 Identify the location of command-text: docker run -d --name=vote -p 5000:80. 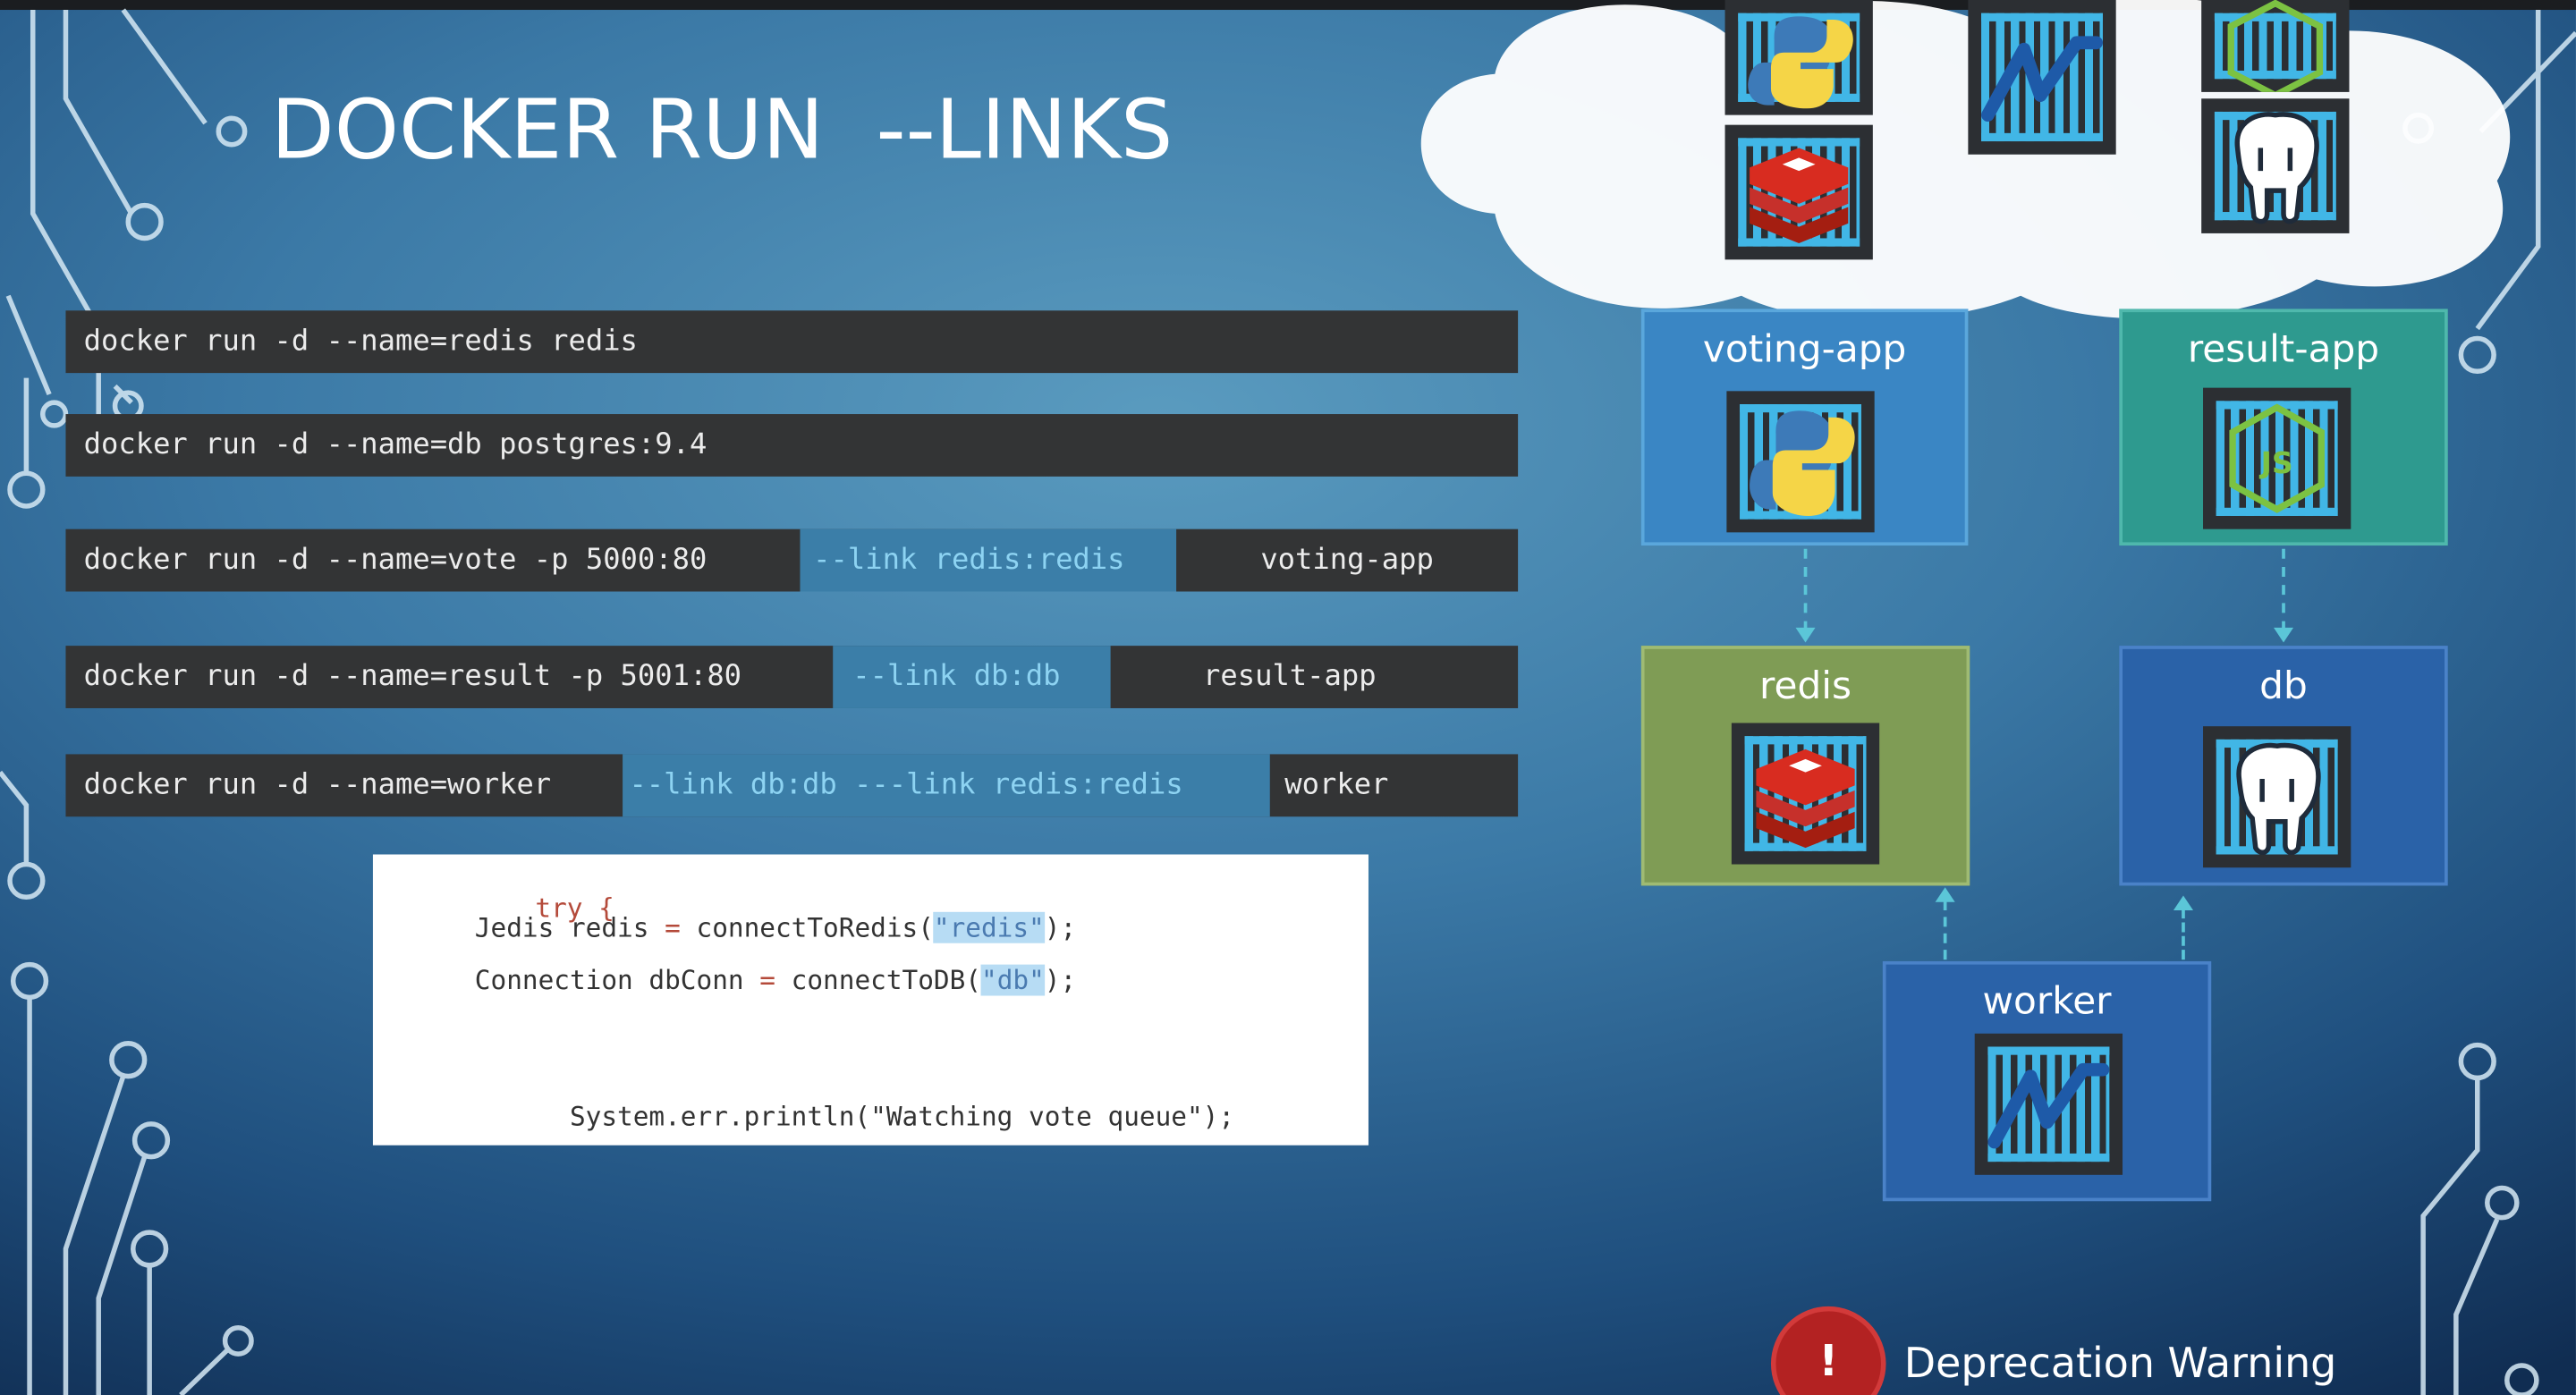
(395, 560).